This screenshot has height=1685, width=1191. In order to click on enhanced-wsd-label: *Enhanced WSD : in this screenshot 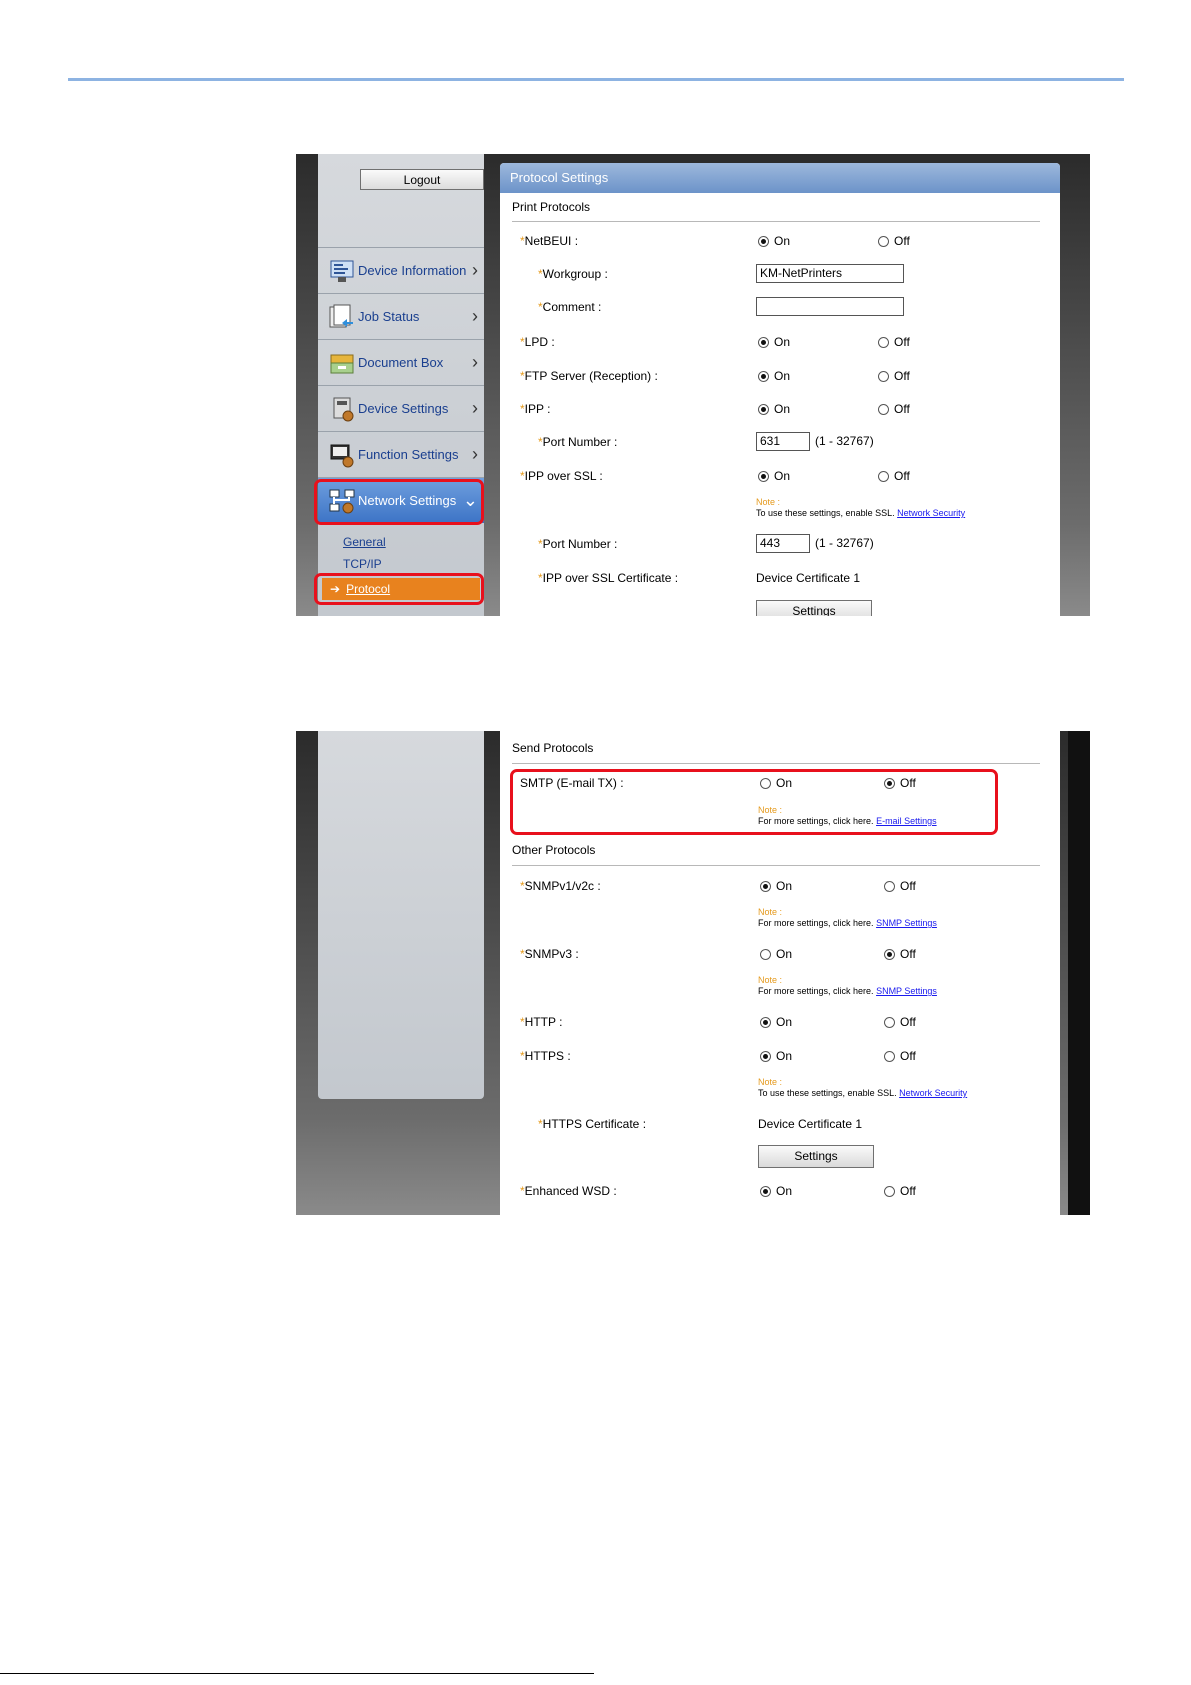, I will do `click(568, 1191)`.